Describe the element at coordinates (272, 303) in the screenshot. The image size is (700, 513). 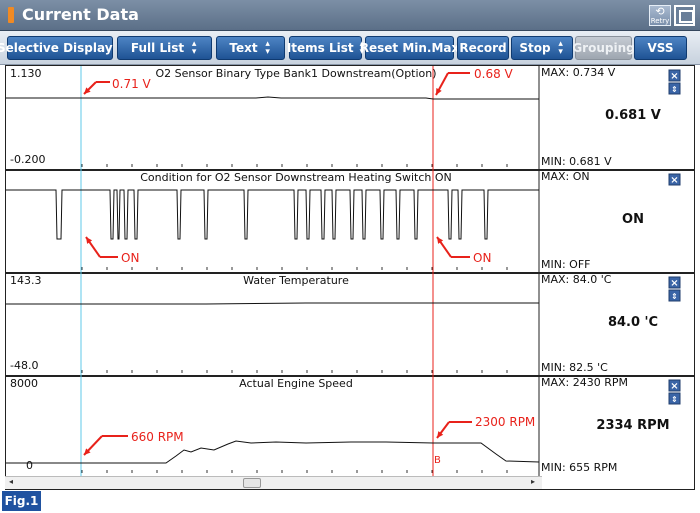
I see `water-temp-trace` at that location.